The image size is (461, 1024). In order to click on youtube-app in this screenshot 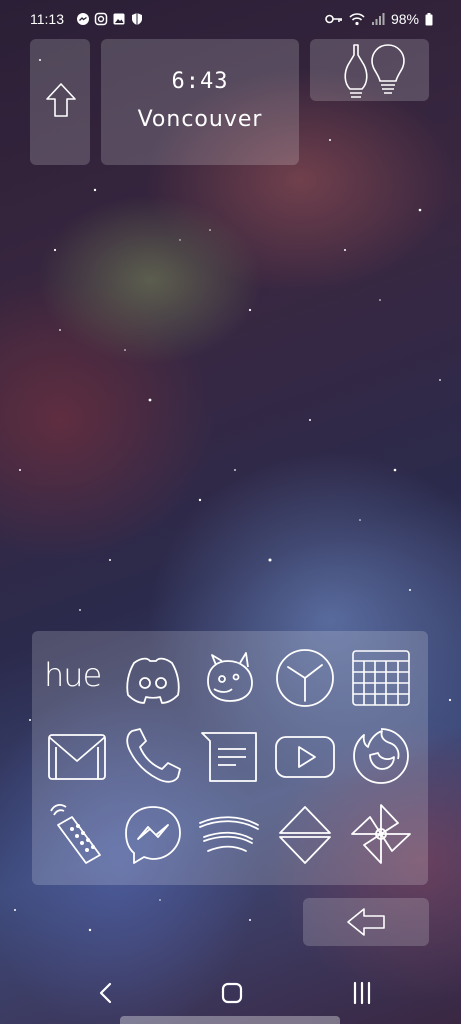, I will do `click(305, 756)`.